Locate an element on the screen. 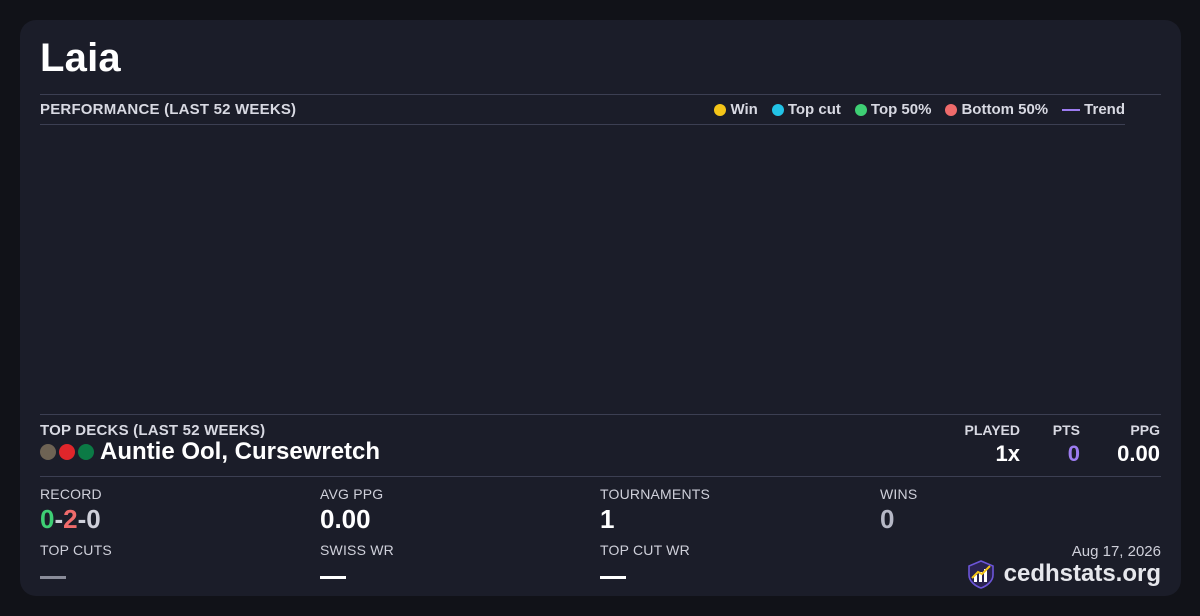  legend-top-cut: Top cut is located at coordinates (806, 109).